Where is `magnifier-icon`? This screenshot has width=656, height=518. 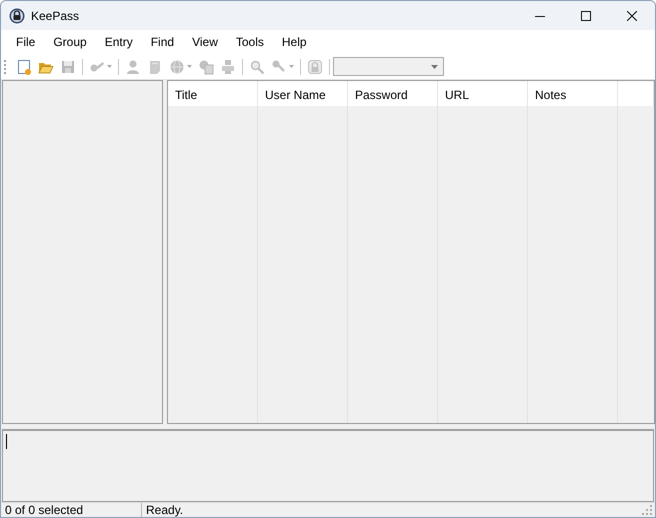
magnifier-icon is located at coordinates (257, 66).